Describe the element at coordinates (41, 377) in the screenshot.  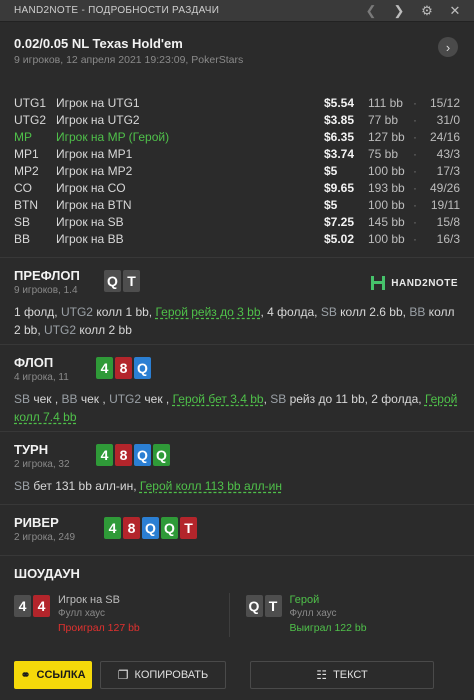
I see `street-info: 4 игрока, 11` at that location.